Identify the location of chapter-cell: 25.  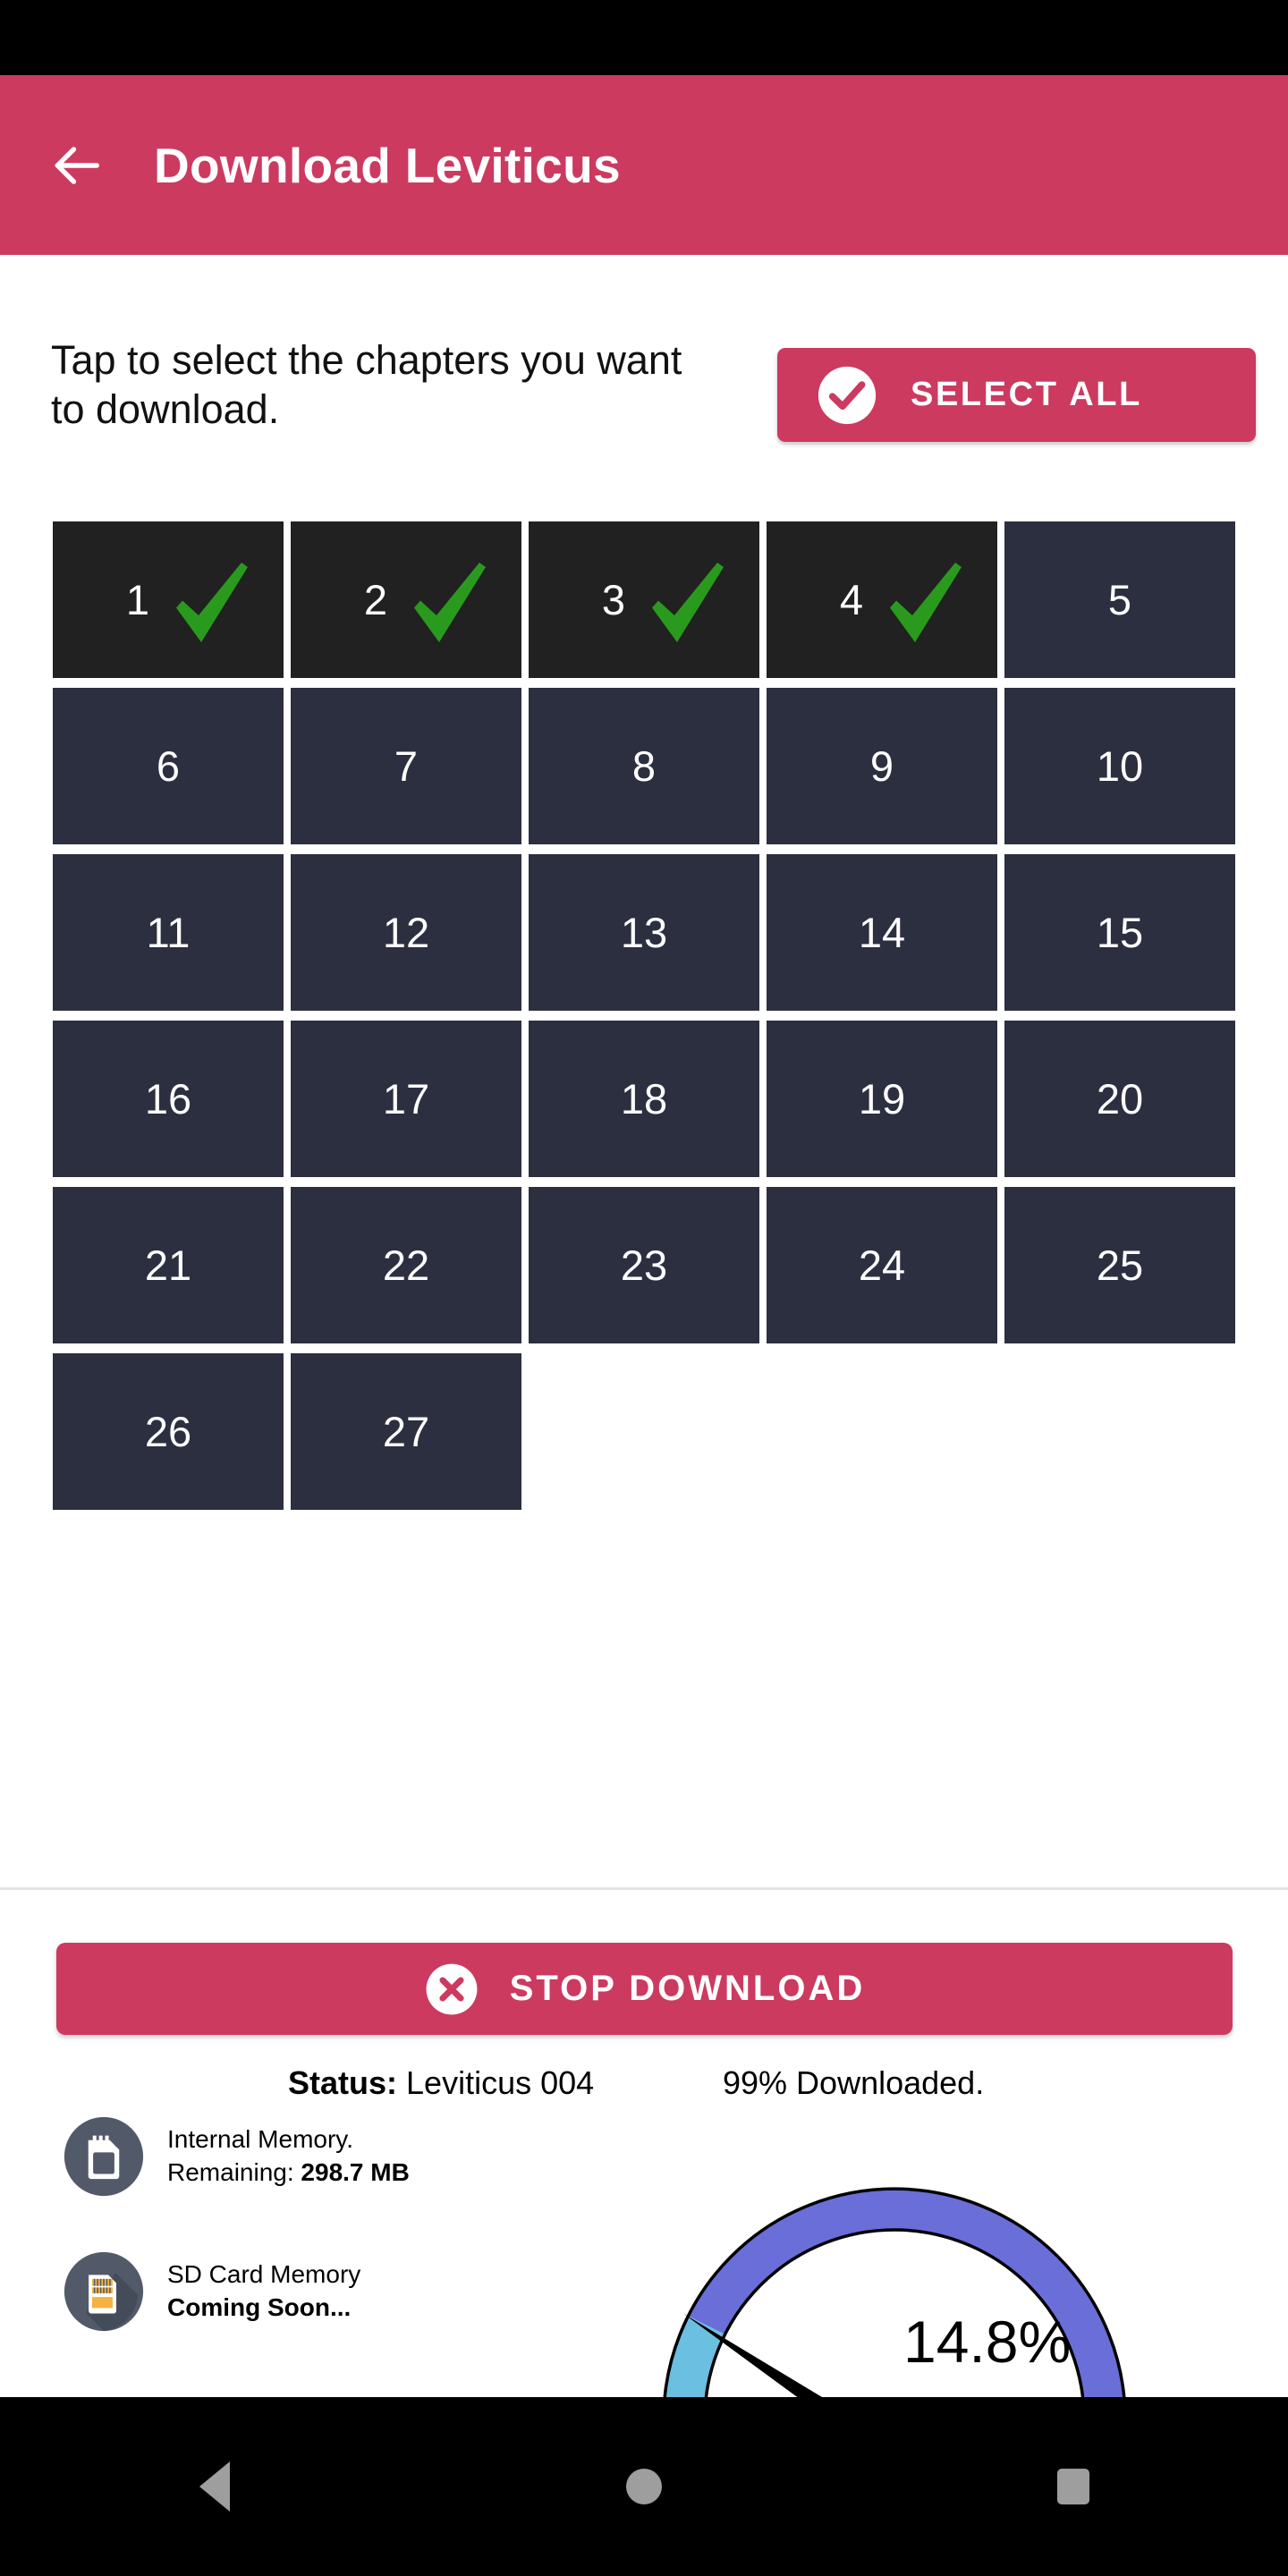
(1119, 1265).